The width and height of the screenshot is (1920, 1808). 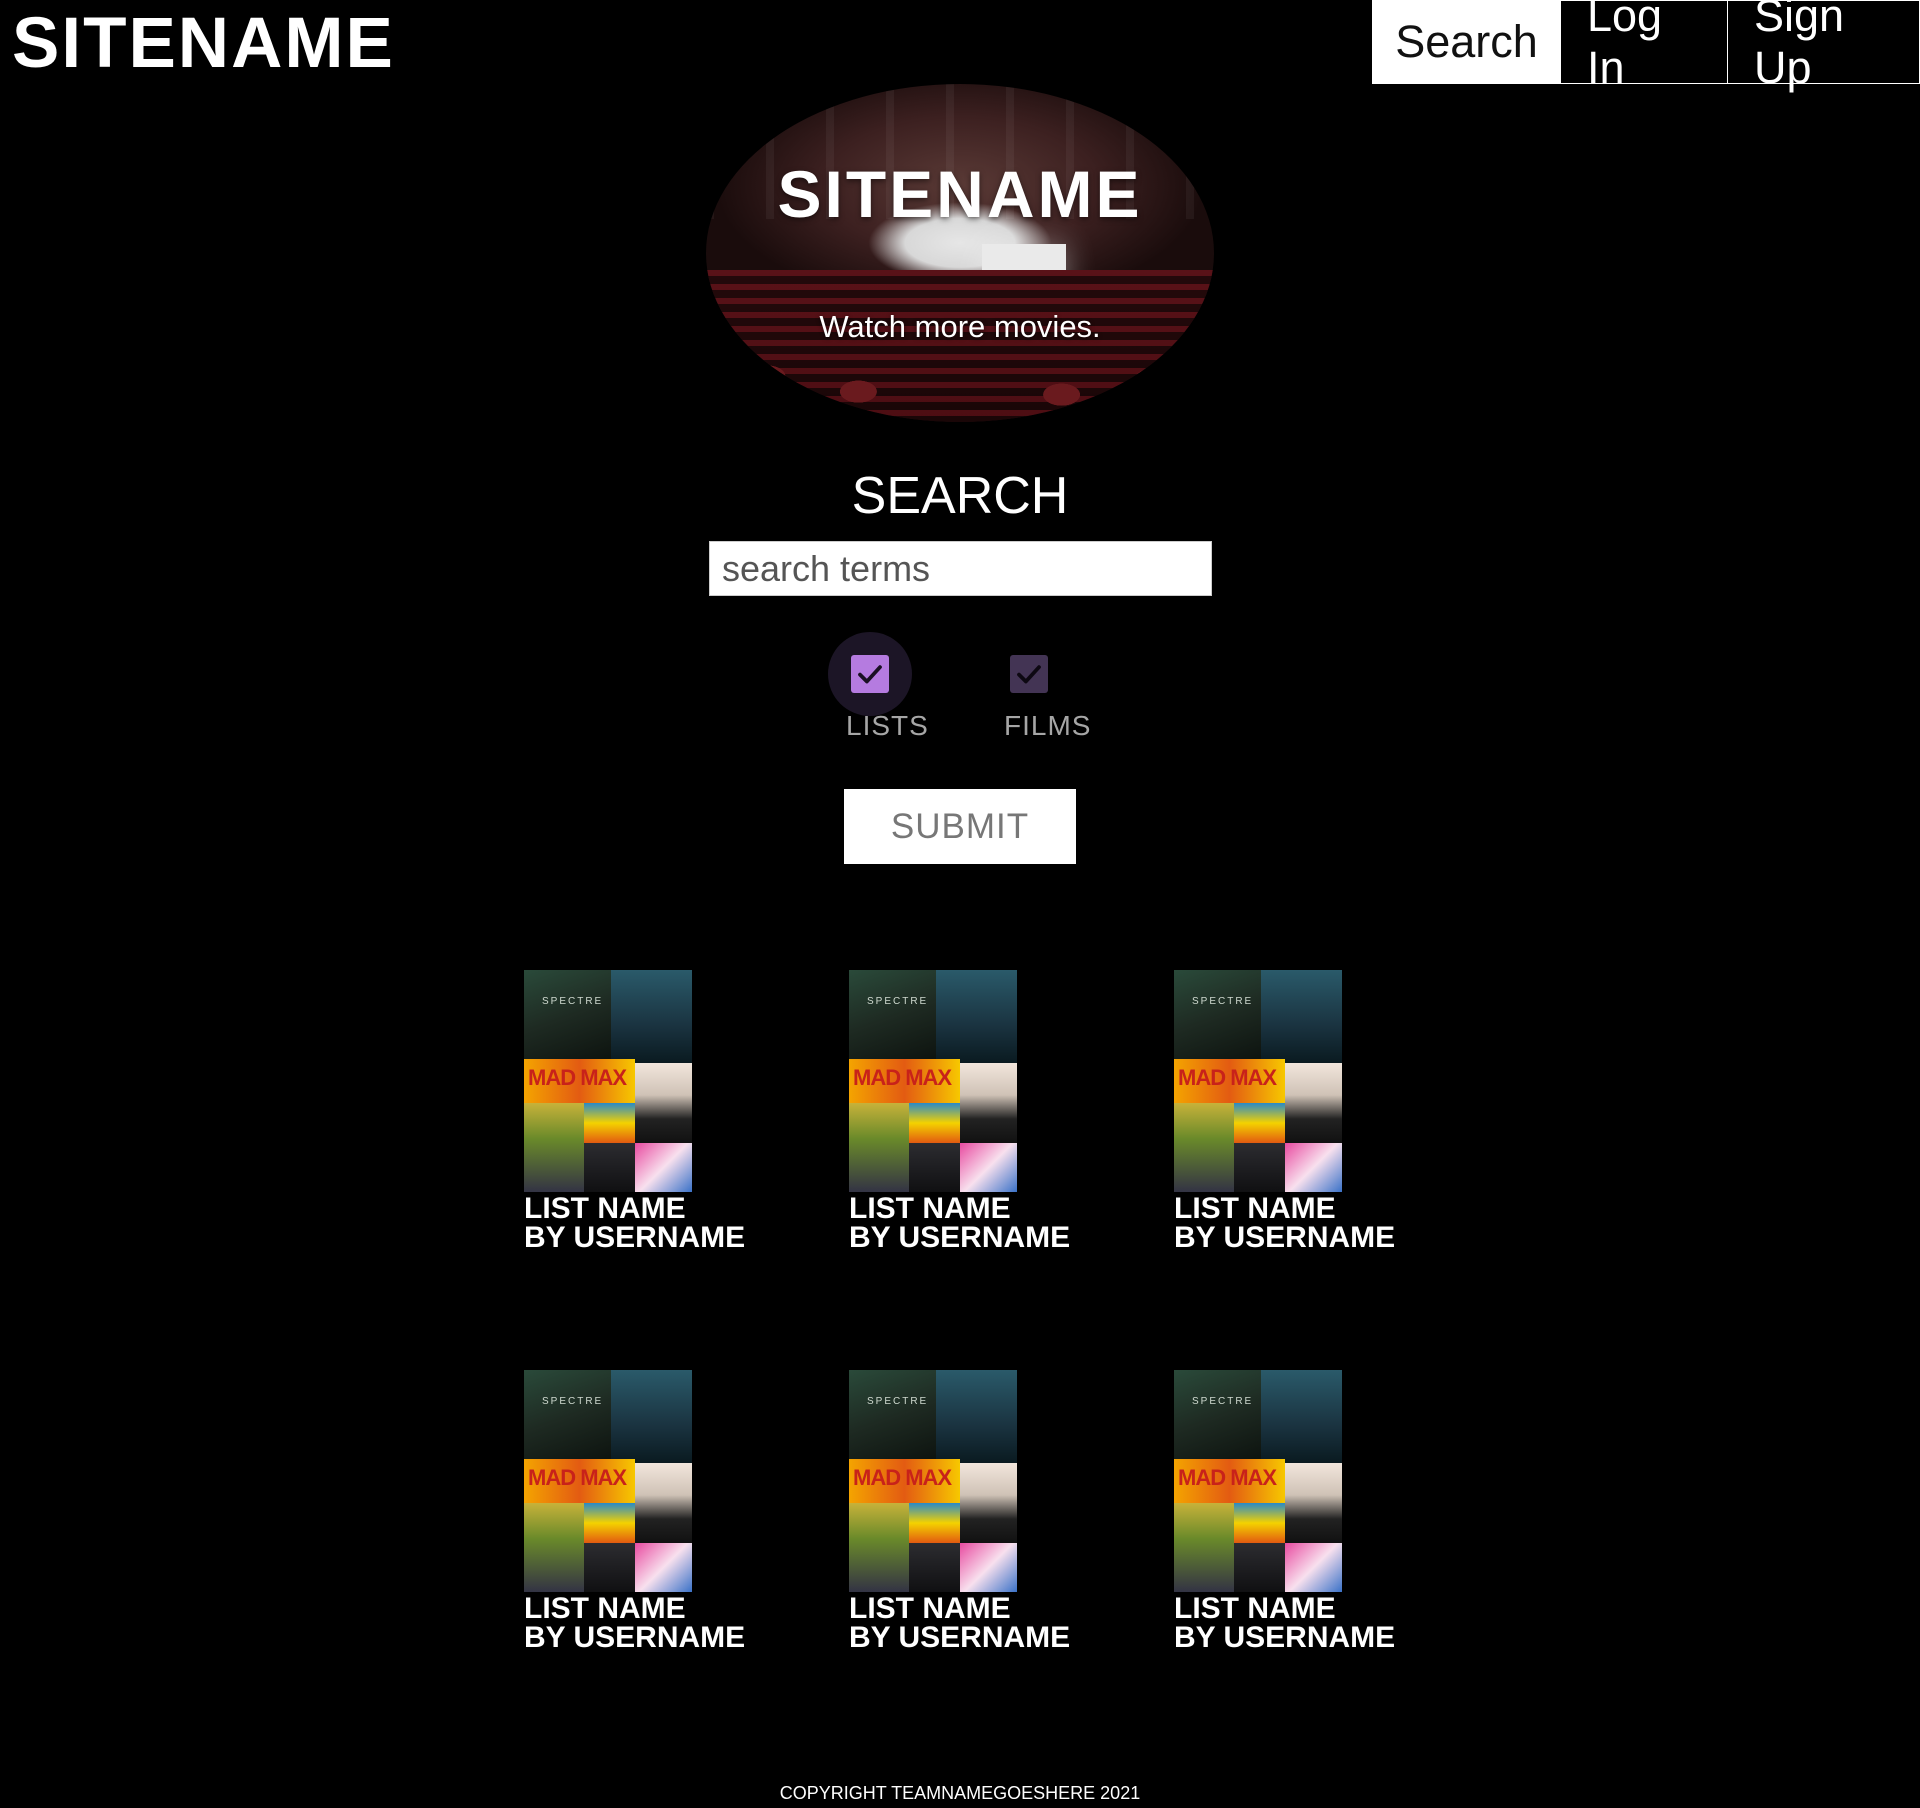 I want to click on hero-tagline: Watch more movies., so click(x=960, y=326).